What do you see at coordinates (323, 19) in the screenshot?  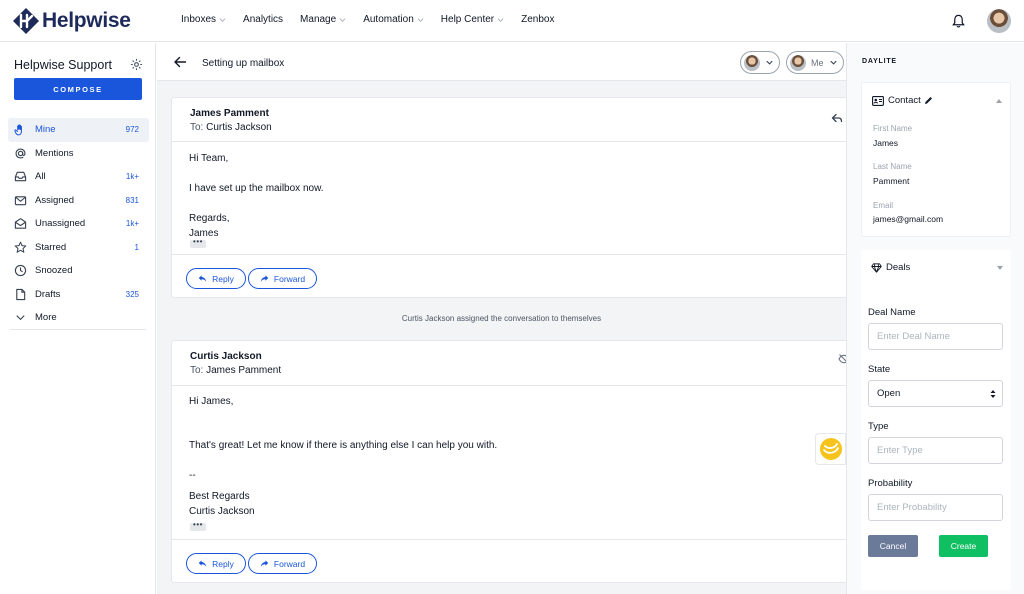 I see `nav-manage: Manage` at bounding box center [323, 19].